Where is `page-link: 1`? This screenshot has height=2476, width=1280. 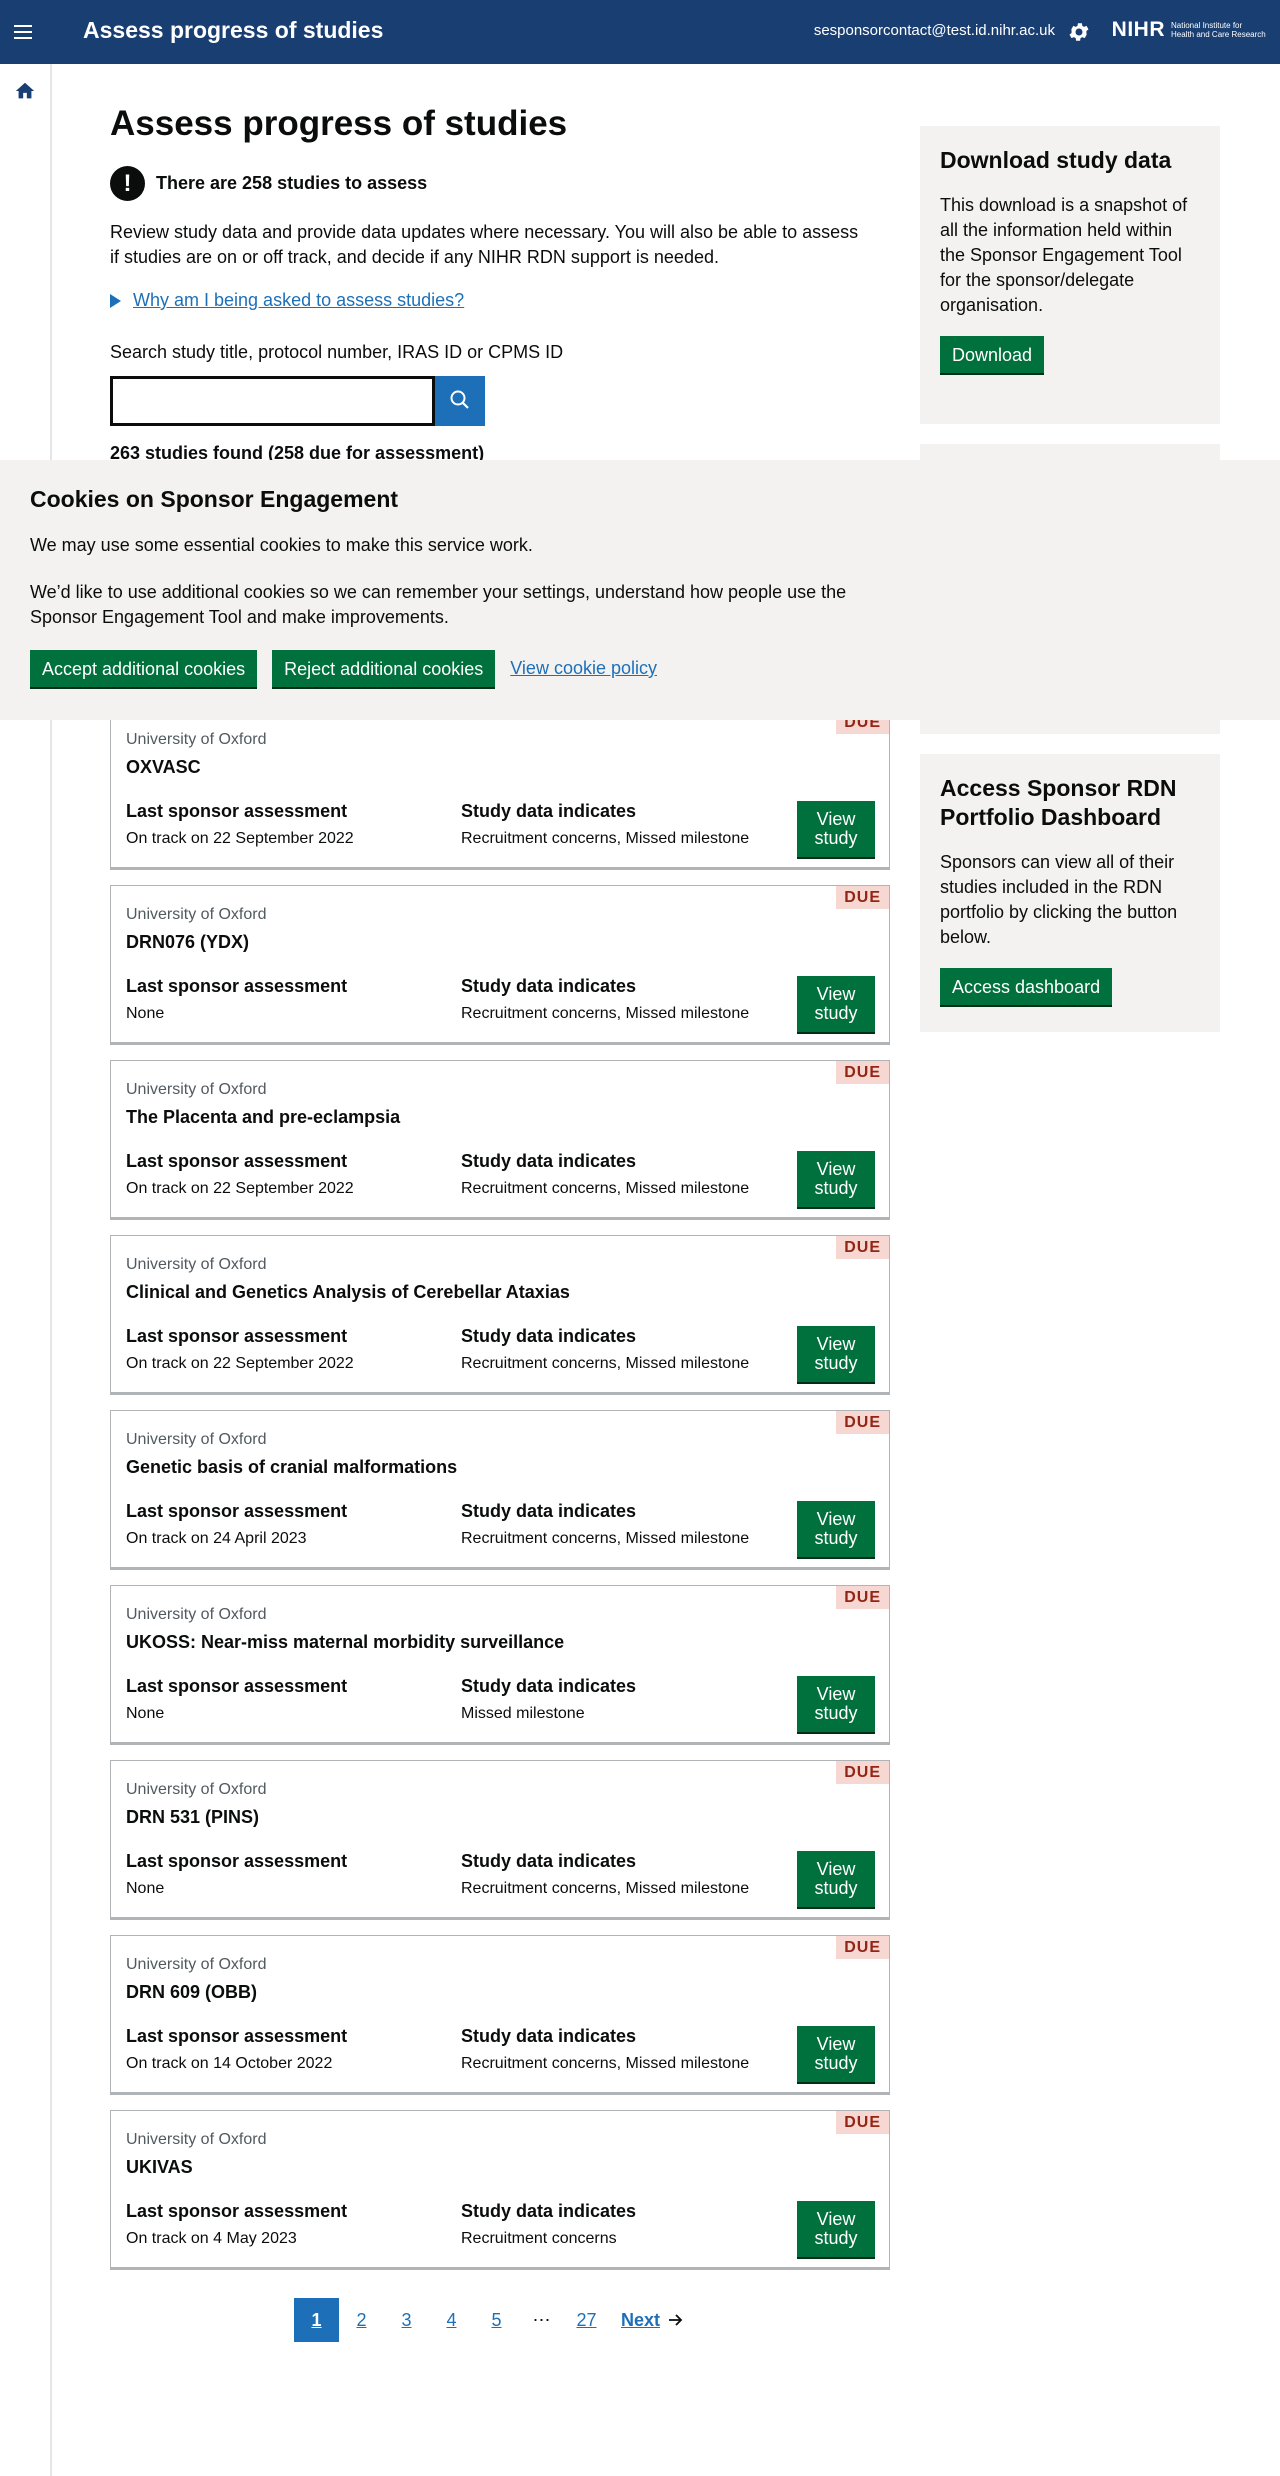 page-link: 1 is located at coordinates (316, 2320).